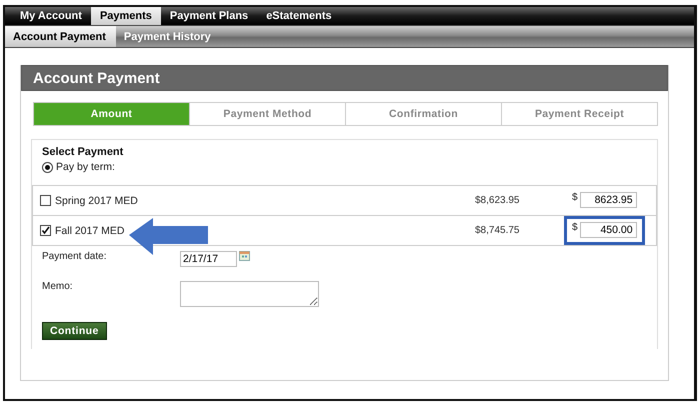 This screenshot has height=410, width=700. What do you see at coordinates (74, 331) in the screenshot?
I see `continue-button: Continue` at bounding box center [74, 331].